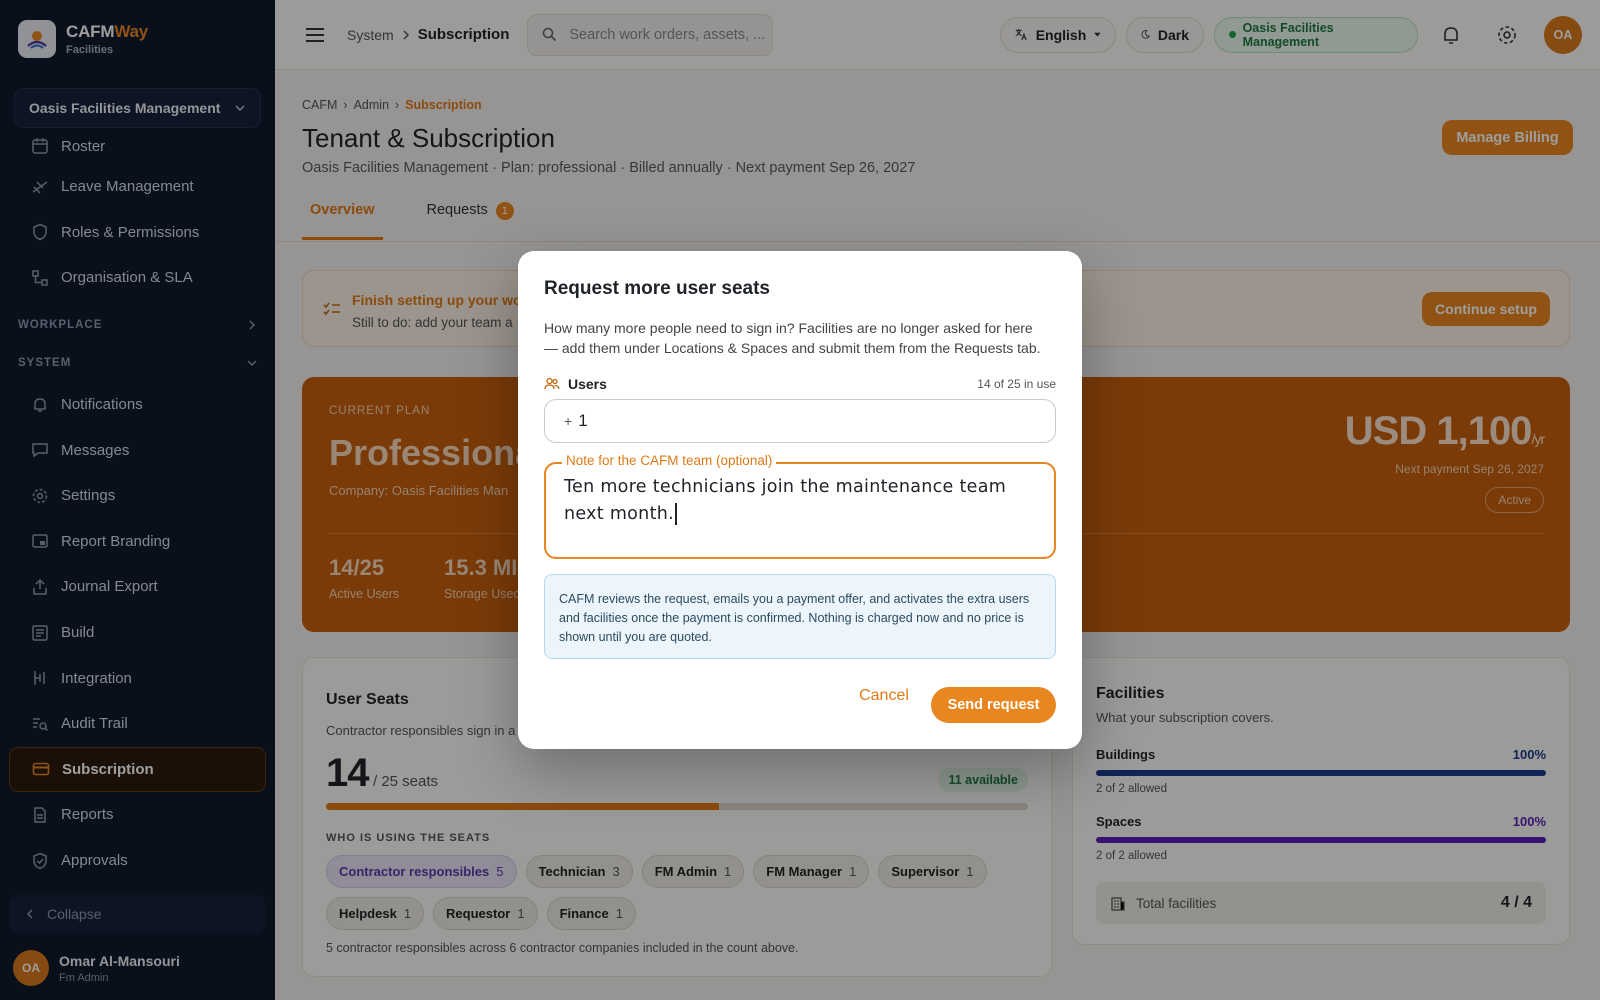 This screenshot has height=1000, width=1600. I want to click on users-field-label: Users, so click(575, 384).